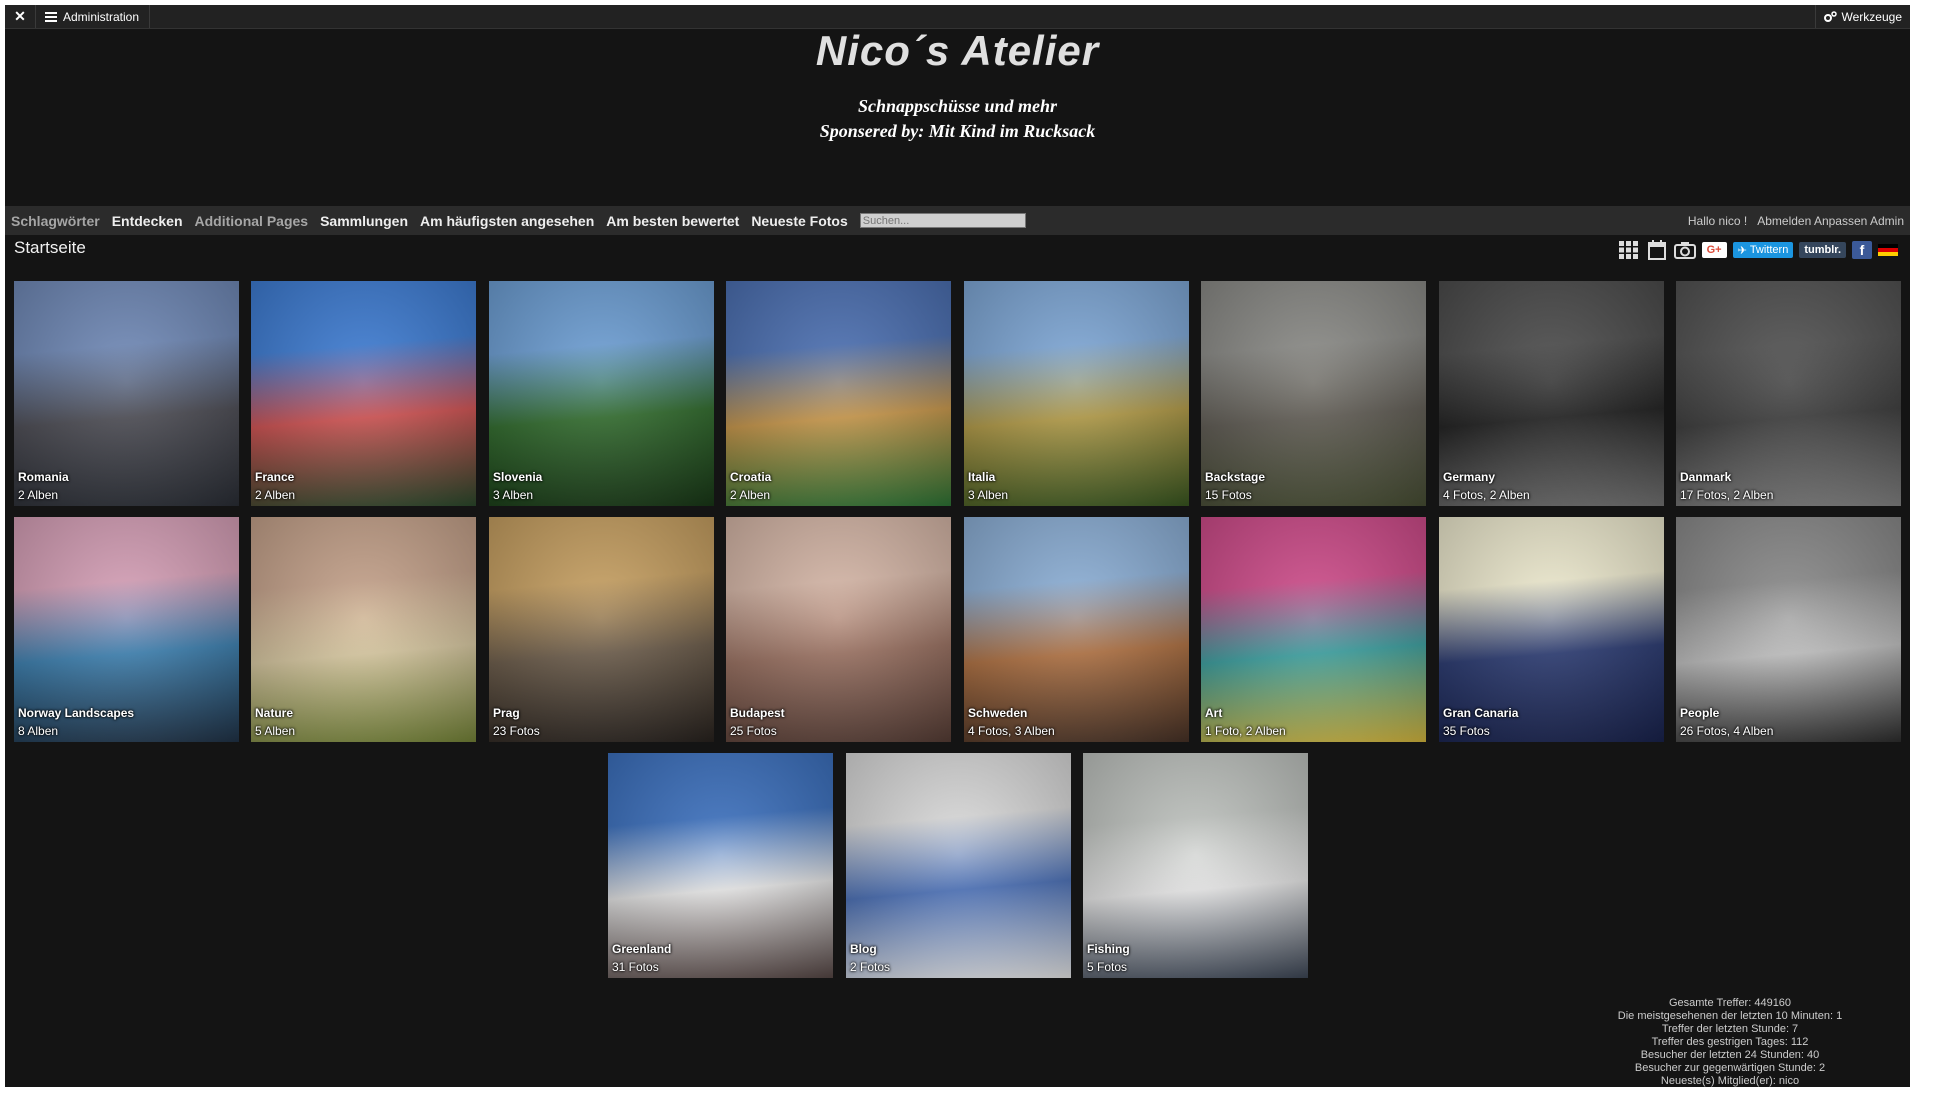  I want to click on album-name: Germany, so click(1486, 477).